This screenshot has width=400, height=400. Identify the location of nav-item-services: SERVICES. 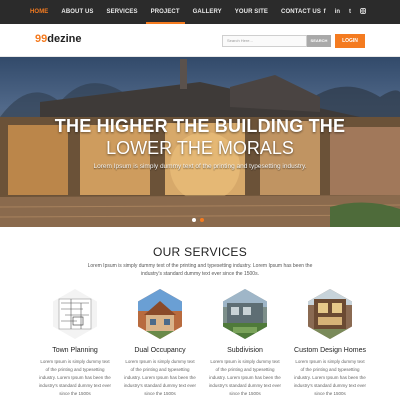
(122, 12).